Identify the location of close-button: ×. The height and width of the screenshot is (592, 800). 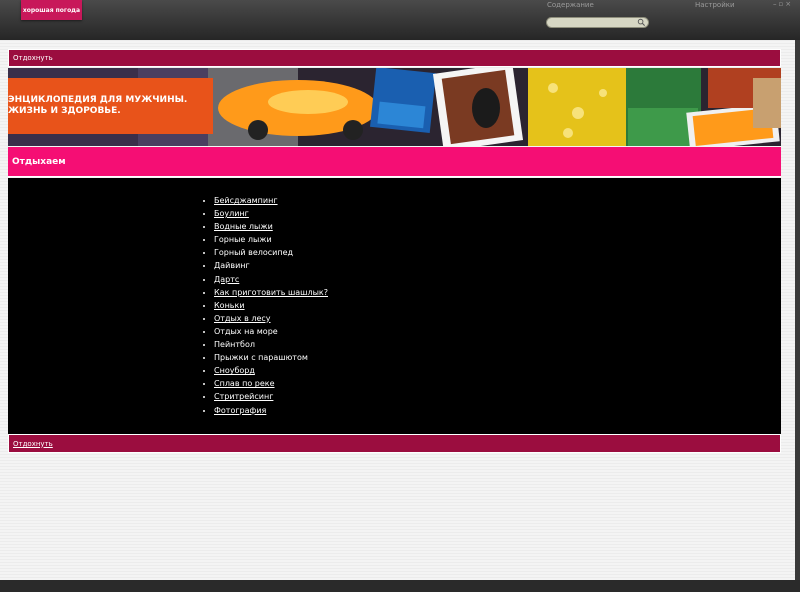
(789, 4).